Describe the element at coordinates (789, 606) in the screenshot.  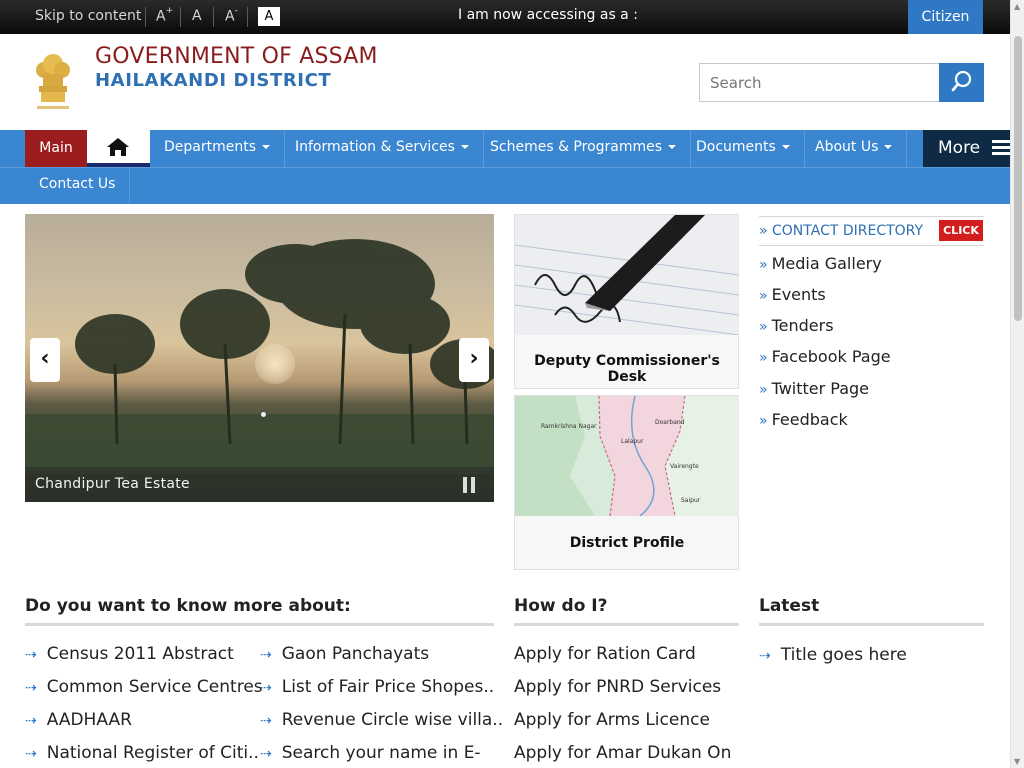
I see `latest-heading: Latest` at that location.